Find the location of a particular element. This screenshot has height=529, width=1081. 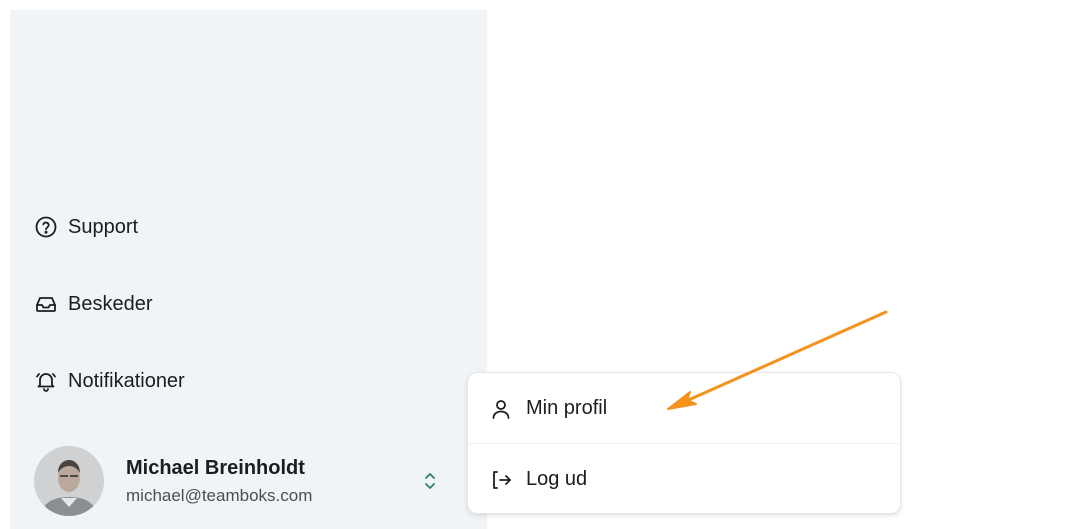

menu-divider is located at coordinates (684, 443).